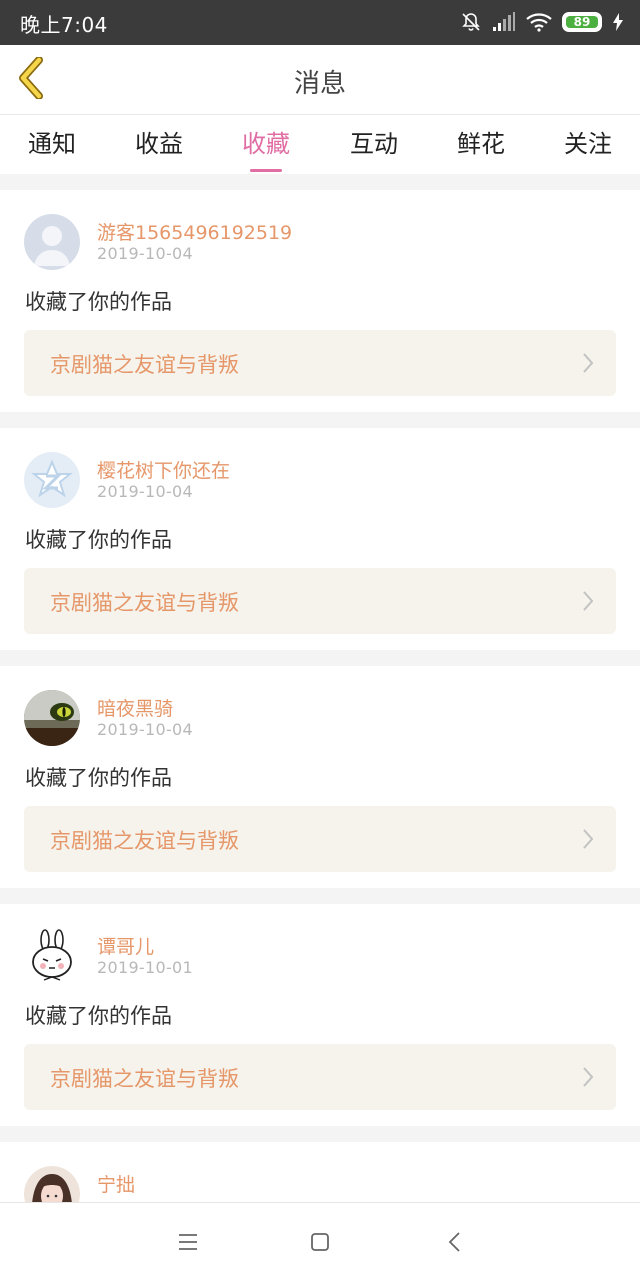 The height and width of the screenshot is (1280, 640). I want to click on user-name: 宁拙, so click(116, 1183).